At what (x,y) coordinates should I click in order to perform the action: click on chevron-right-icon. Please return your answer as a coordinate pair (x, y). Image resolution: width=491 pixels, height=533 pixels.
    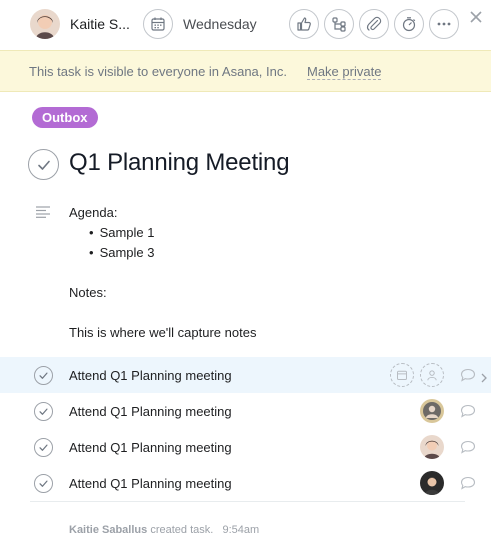
    Looking at the image, I should click on (484, 379).